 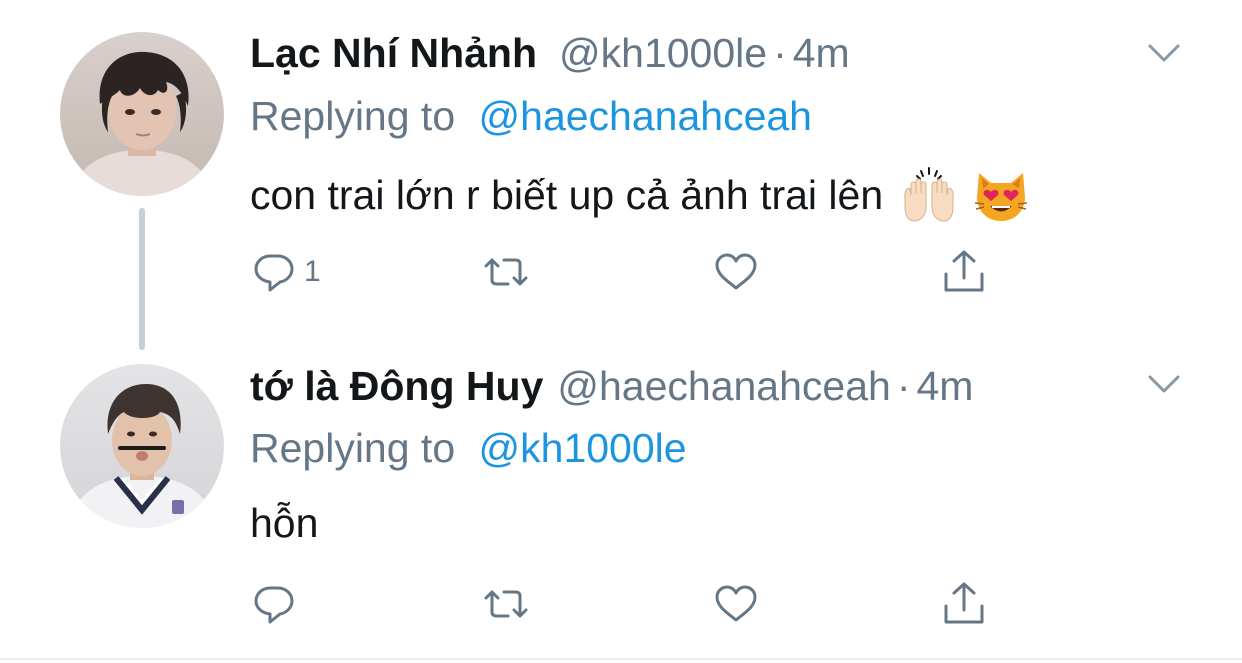 I want to click on tweet-text: con trai lớn r biết up cả ảnh trai lên, so click(x=640, y=195).